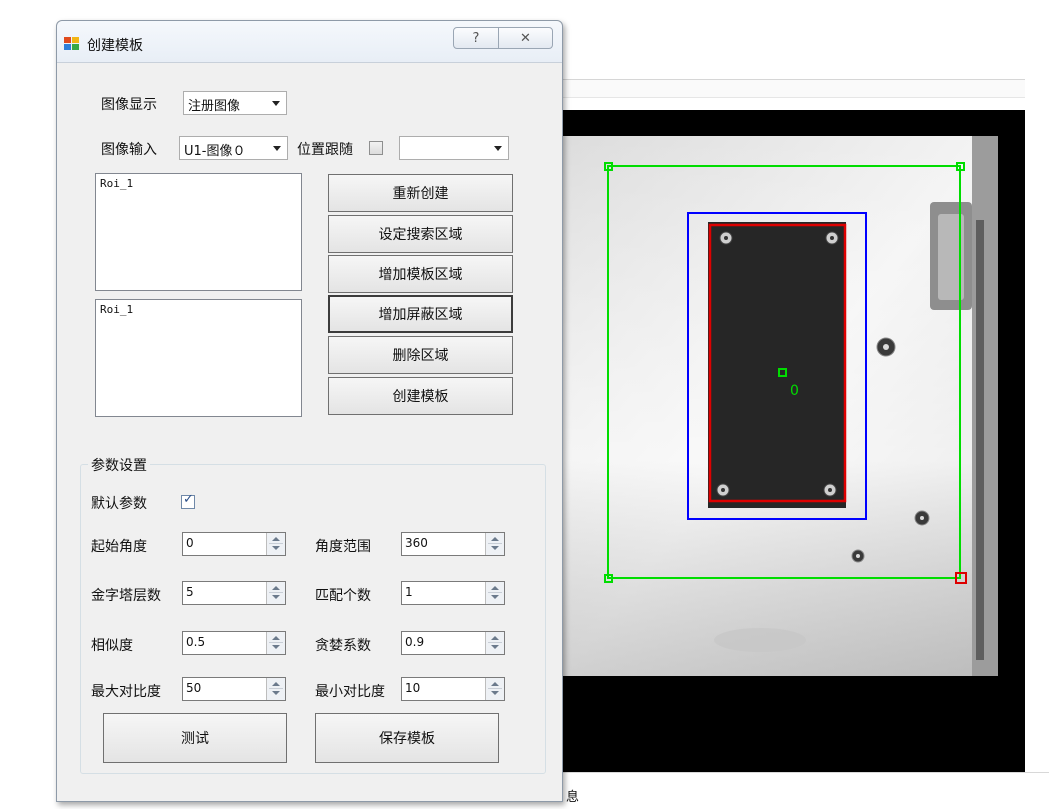 This screenshot has height=809, width=1049. I want to click on app-status-text: 息, so click(573, 797).